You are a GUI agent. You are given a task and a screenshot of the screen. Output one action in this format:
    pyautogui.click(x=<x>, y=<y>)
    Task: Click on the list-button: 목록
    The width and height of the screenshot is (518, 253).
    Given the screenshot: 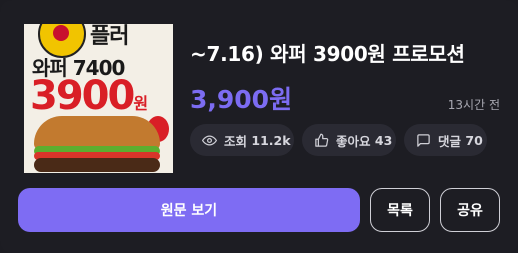 What is the action you would take?
    pyautogui.click(x=400, y=210)
    